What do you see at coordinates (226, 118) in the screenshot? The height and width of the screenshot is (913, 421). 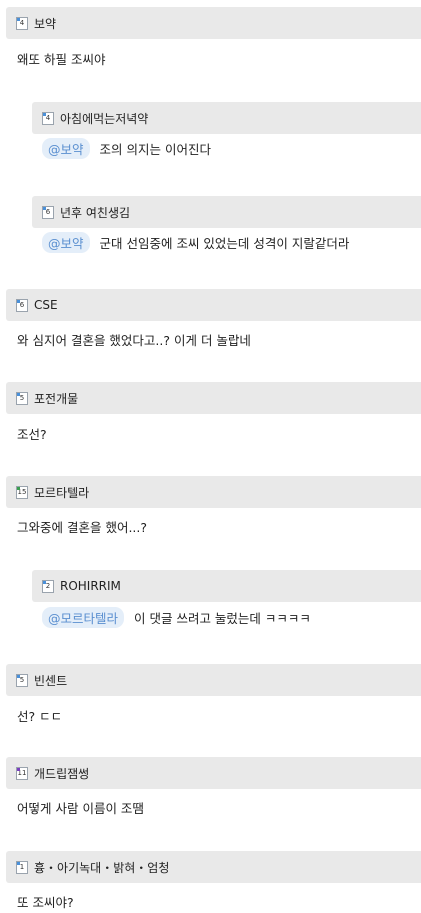 I see `comment-header: 4 아침에먹는저녁약` at bounding box center [226, 118].